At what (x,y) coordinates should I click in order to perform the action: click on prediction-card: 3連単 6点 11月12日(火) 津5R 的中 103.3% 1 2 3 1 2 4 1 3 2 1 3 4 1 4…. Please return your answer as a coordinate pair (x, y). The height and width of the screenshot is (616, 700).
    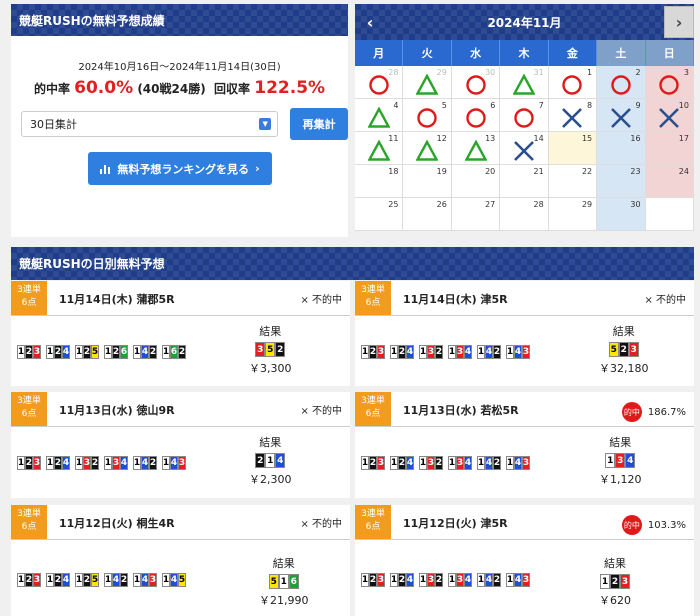
    Looking at the image, I should click on (524, 560).